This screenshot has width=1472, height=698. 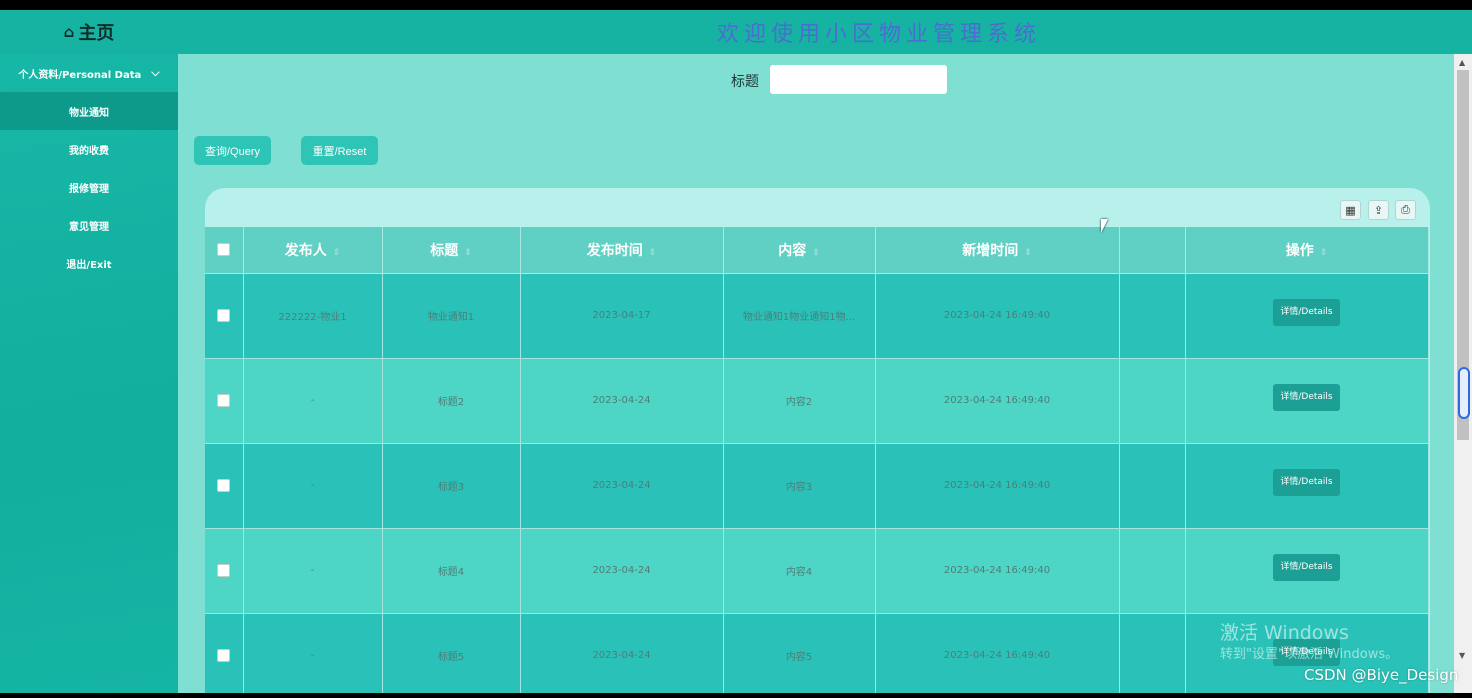 I want to click on column-header-actions: 操作 ⇕, so click(x=1307, y=250).